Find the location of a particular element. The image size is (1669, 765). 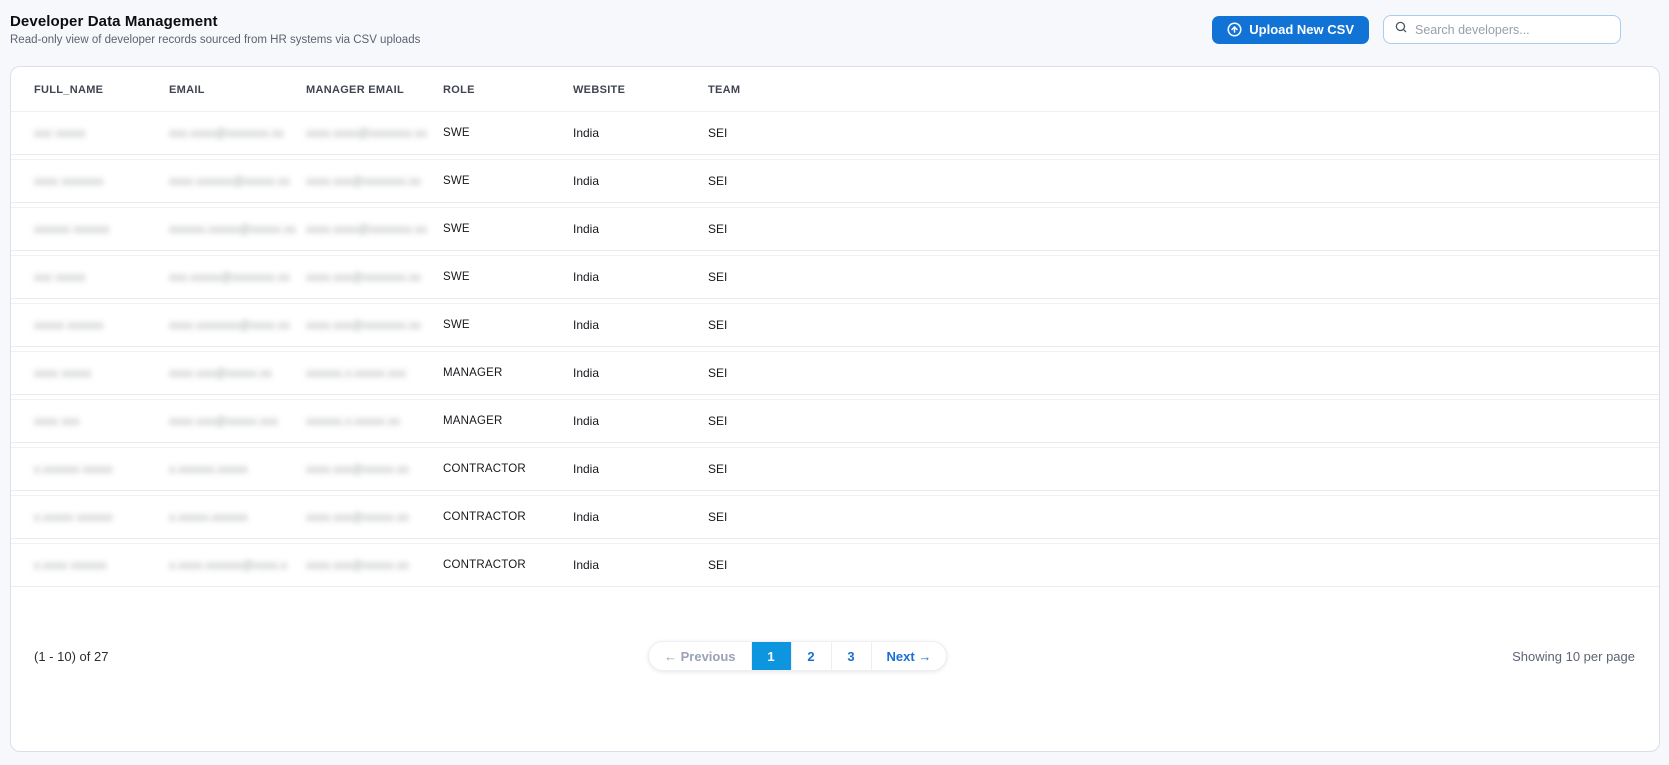

cell-full-name: xxxx xxx is located at coordinates (101, 421).